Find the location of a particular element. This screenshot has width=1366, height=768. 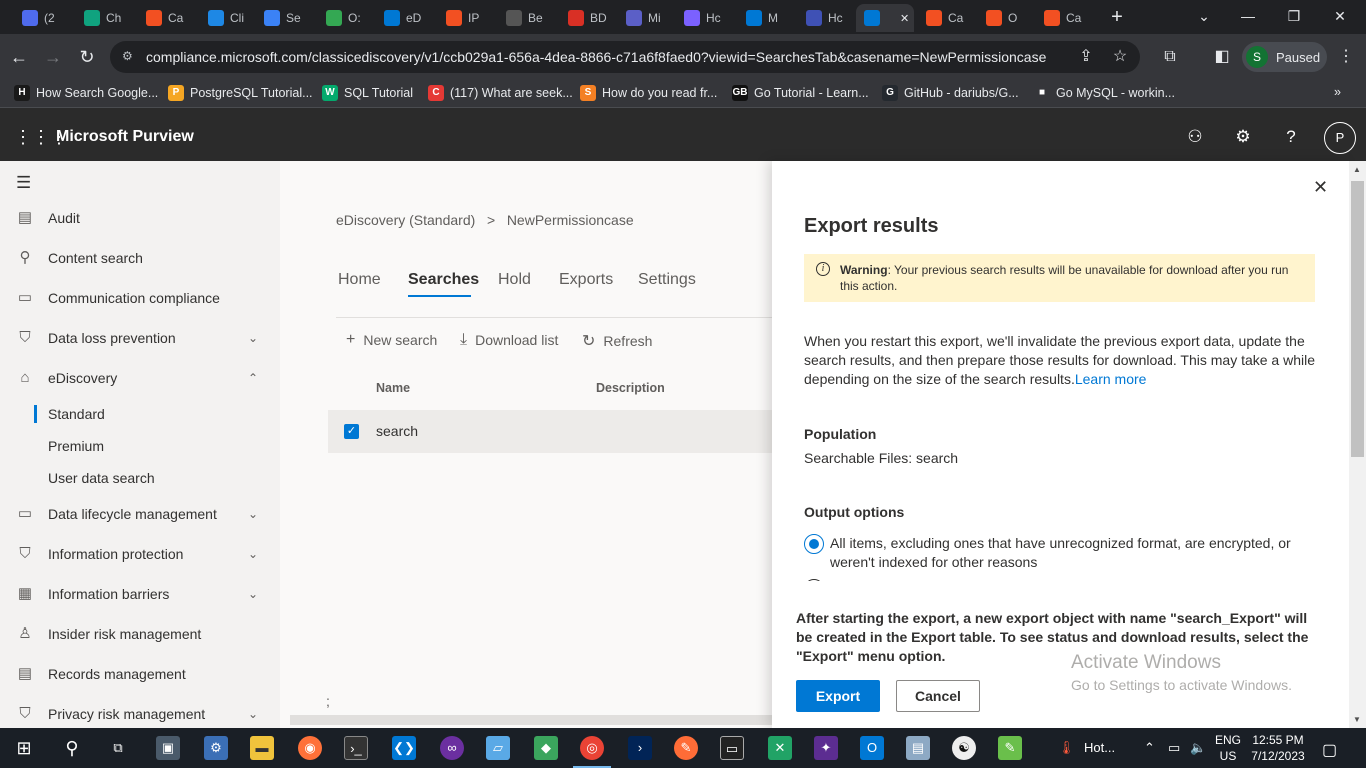

browser-tab: Hc is located at coordinates (820, 18).